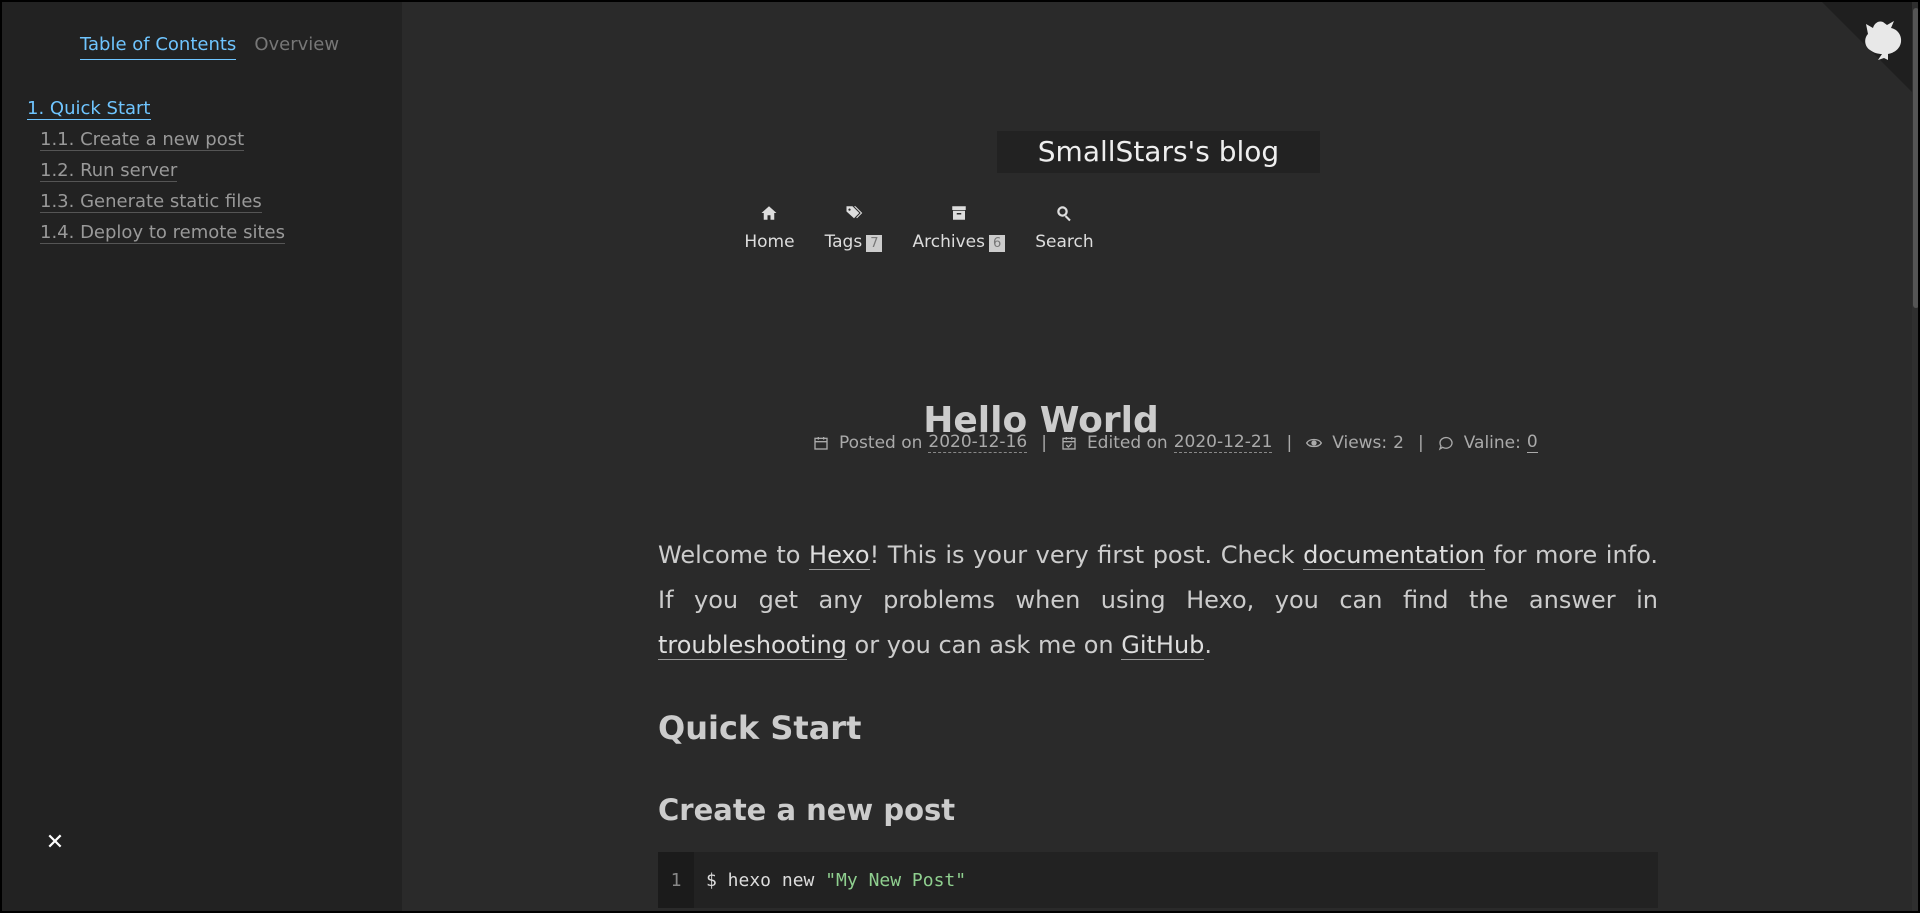 The image size is (1920, 913). What do you see at coordinates (1064, 242) in the screenshot?
I see `nav-label: Search` at bounding box center [1064, 242].